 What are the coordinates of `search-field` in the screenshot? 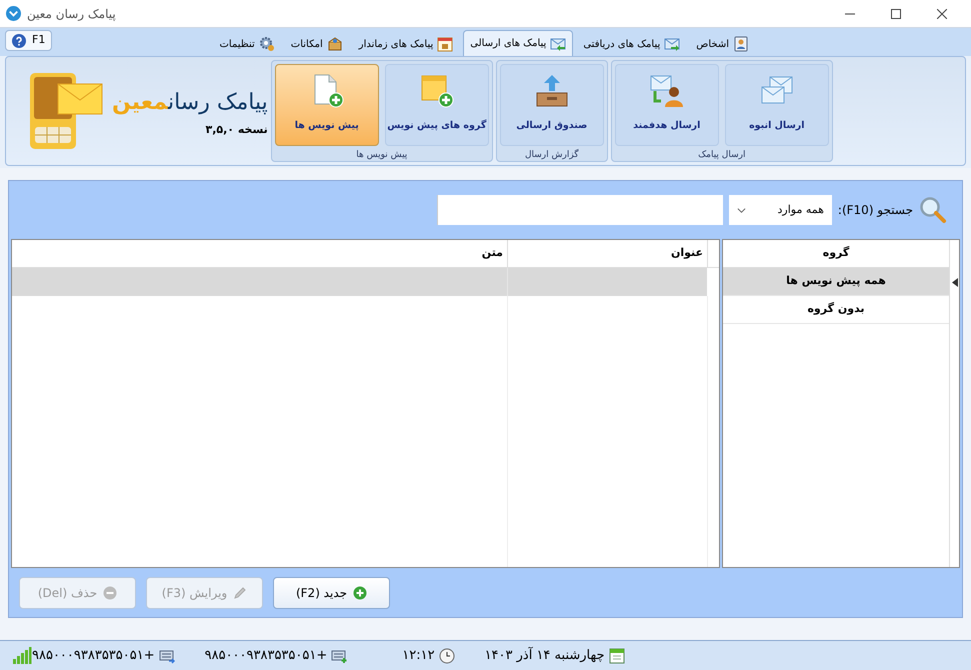 It's located at (579, 210).